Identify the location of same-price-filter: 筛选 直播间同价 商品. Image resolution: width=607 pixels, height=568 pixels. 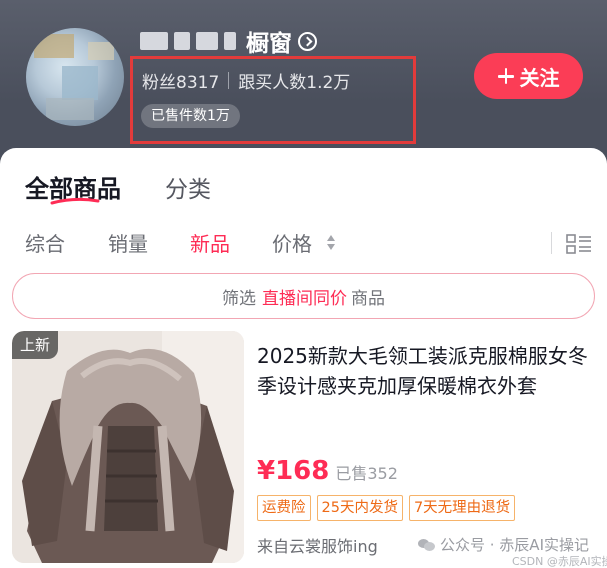
(303, 296).